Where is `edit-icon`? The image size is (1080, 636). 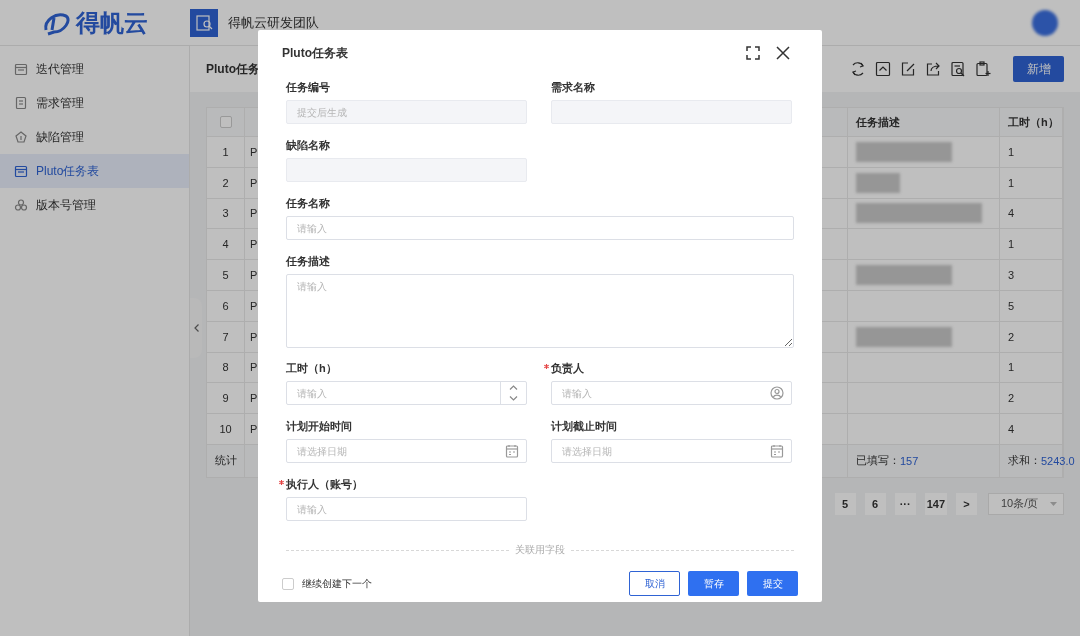 edit-icon is located at coordinates (908, 69).